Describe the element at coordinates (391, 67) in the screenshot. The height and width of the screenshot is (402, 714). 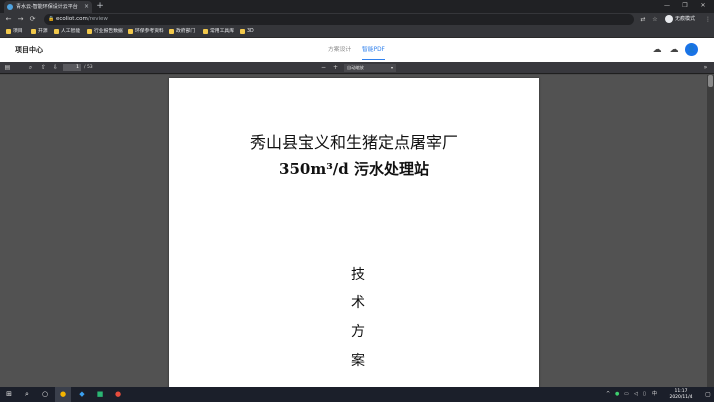
I see `chevron-down-icon: ▾` at that location.